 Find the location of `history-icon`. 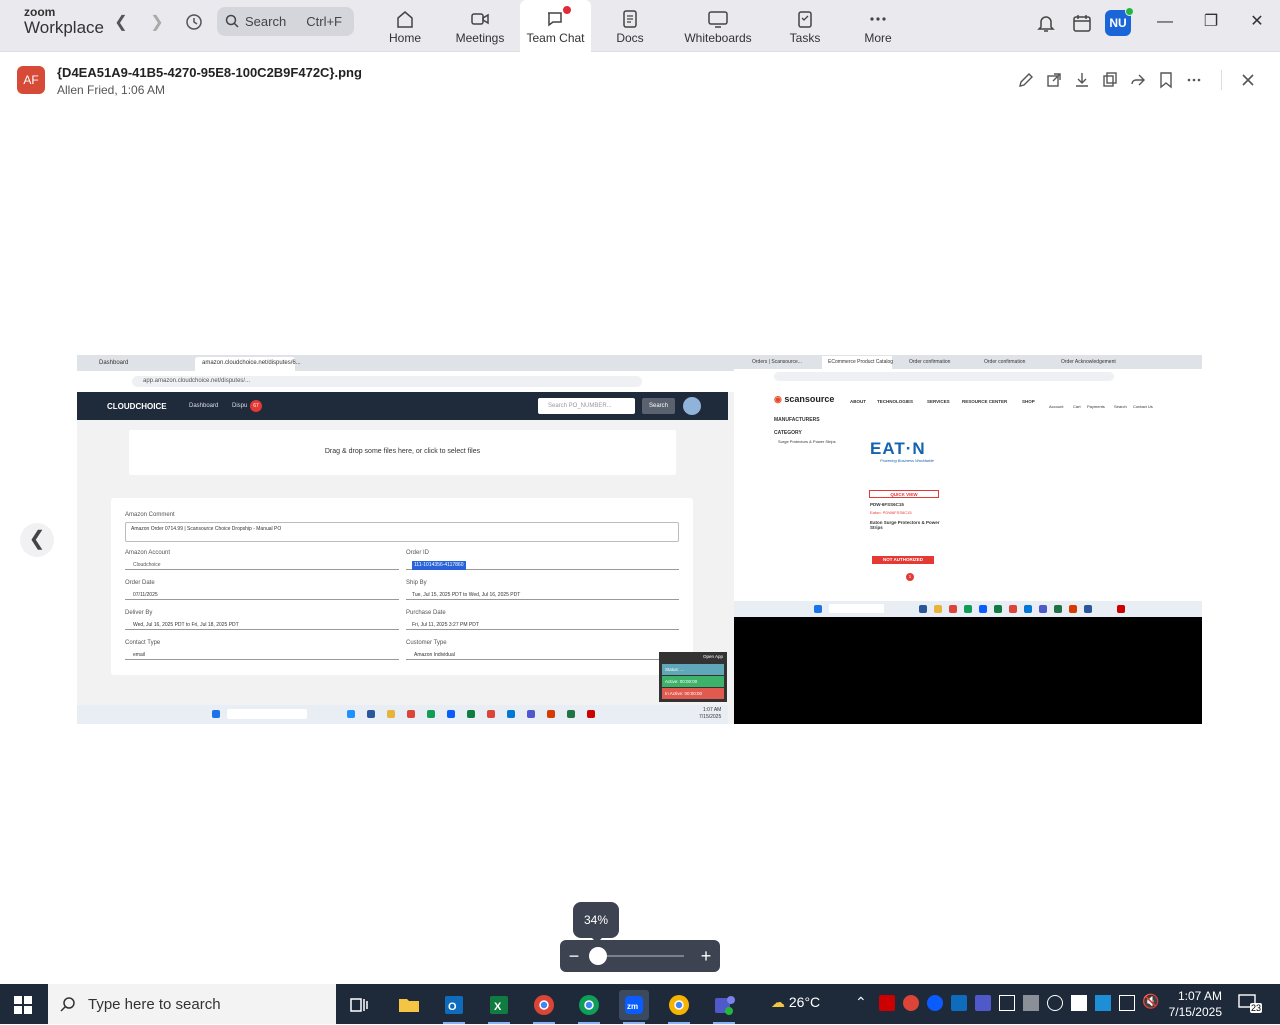

history-icon is located at coordinates (194, 22).